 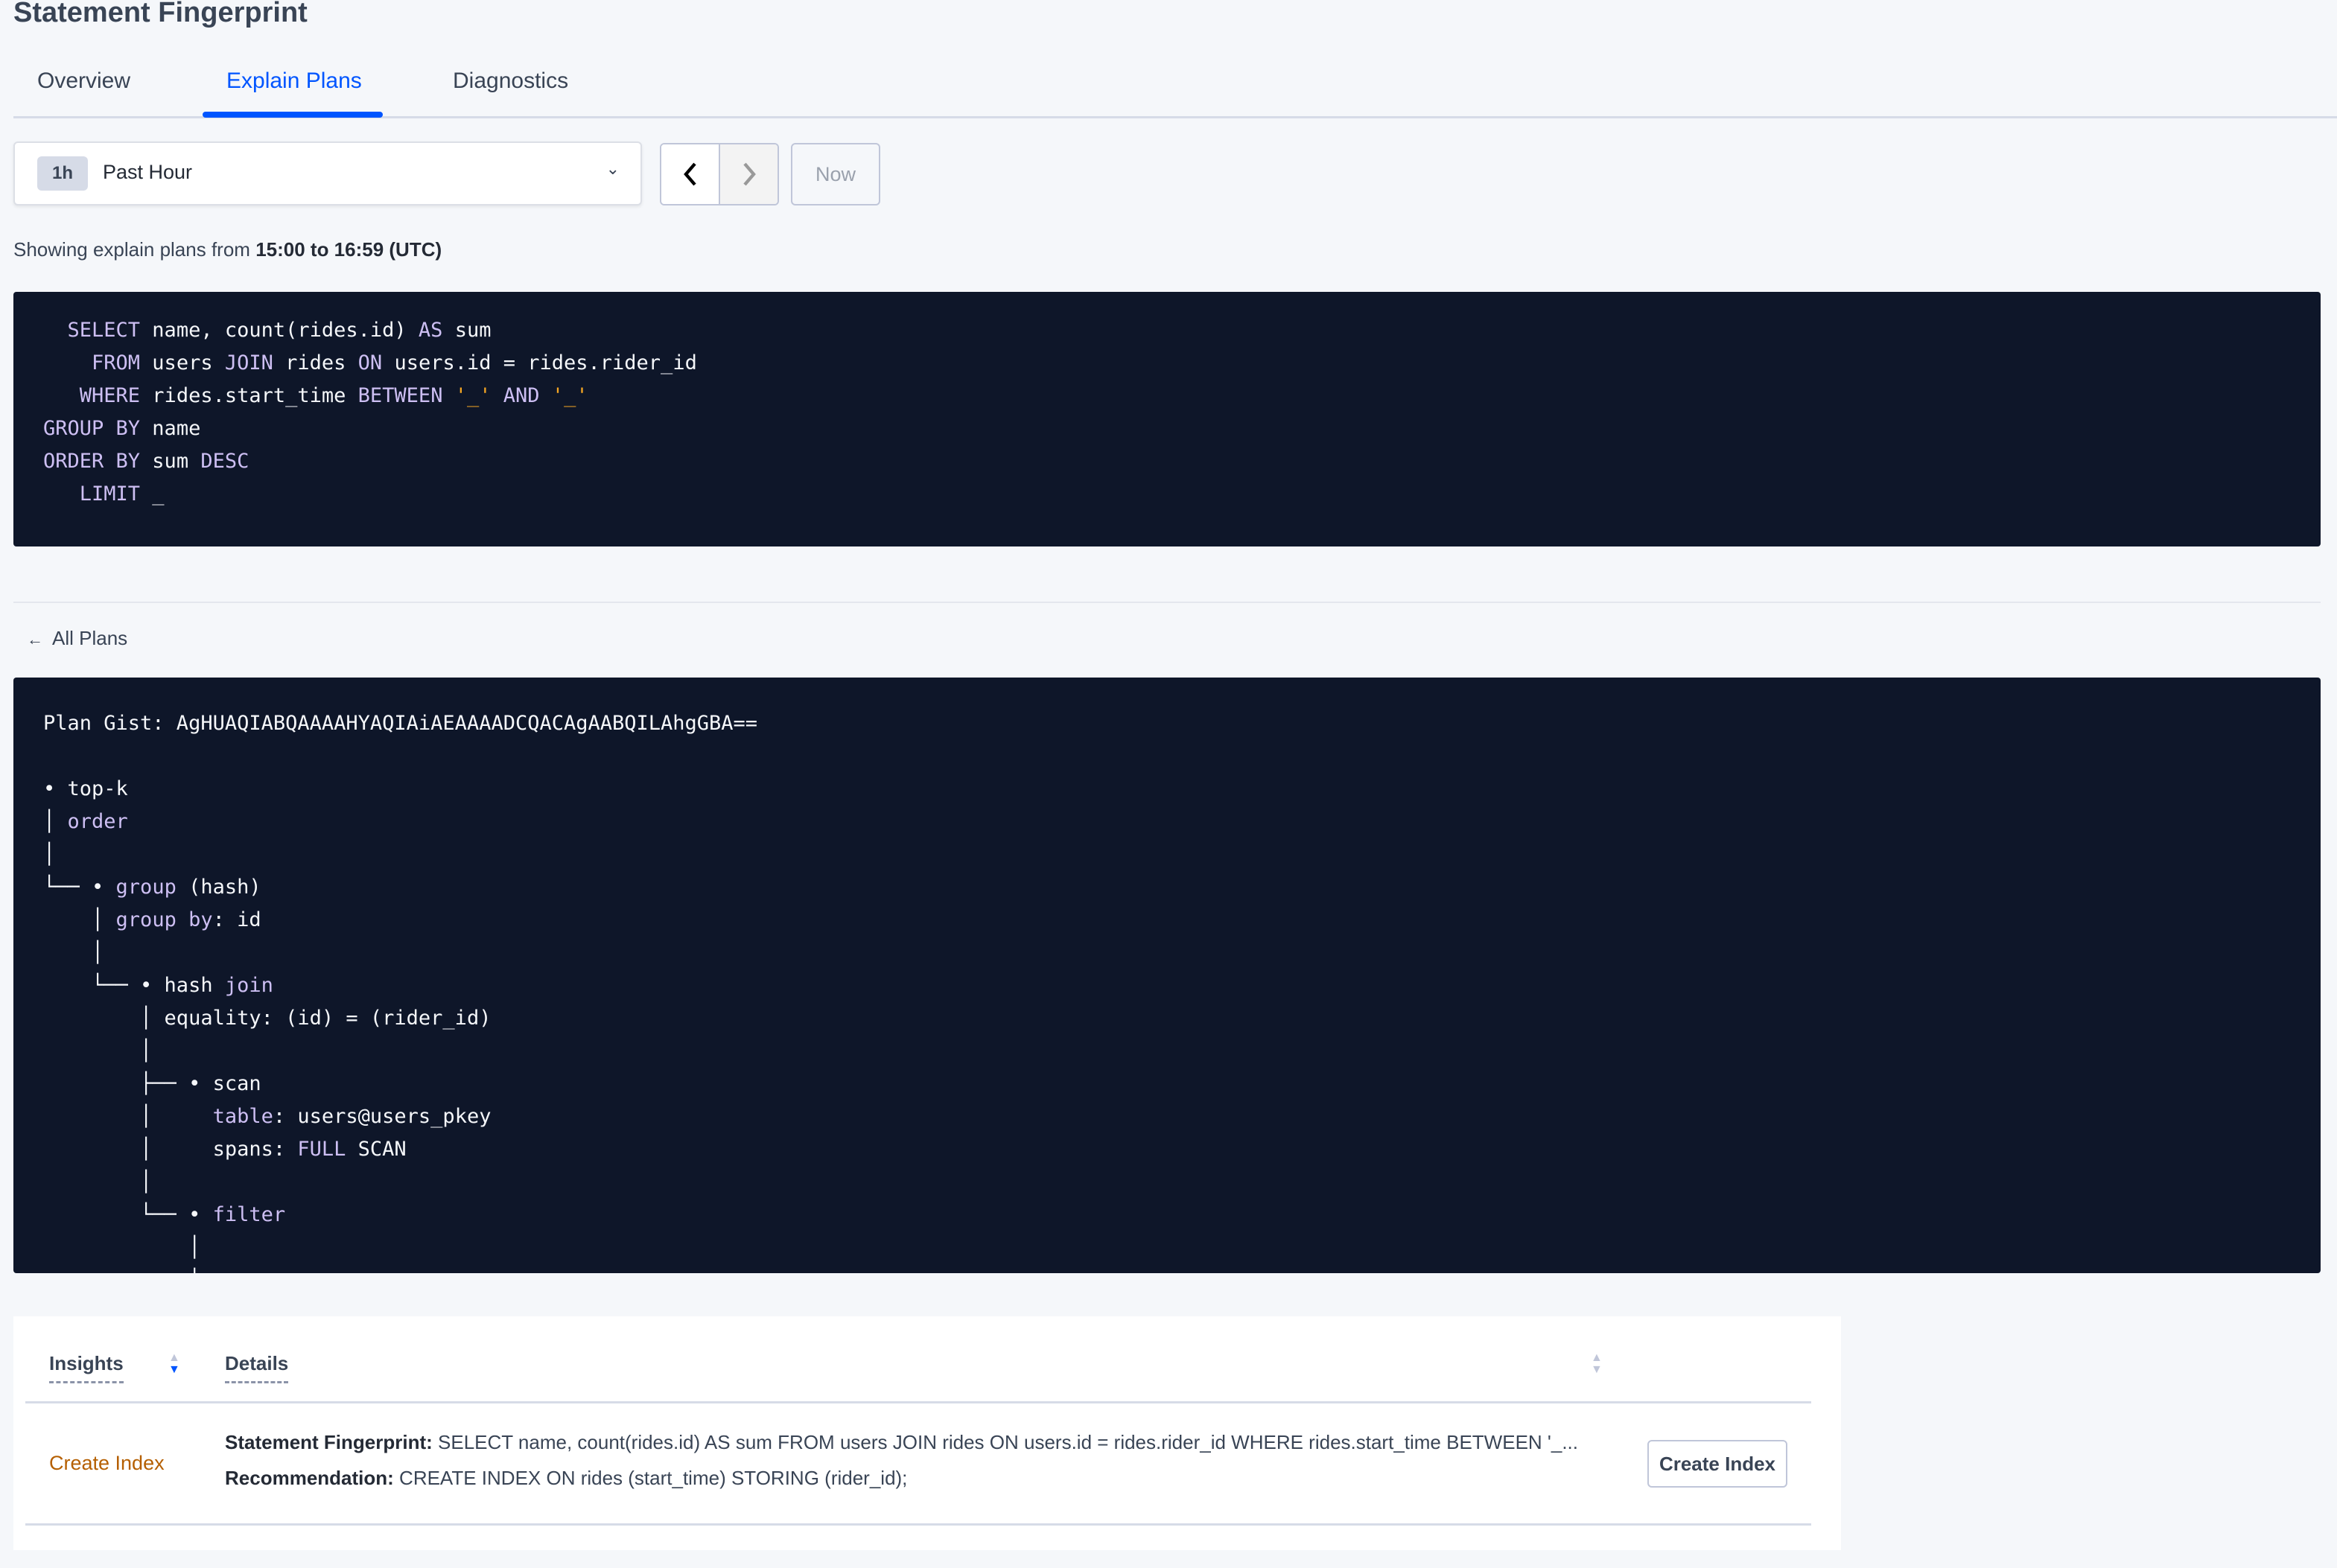 What do you see at coordinates (1167, 602) in the screenshot?
I see `section-divider` at bounding box center [1167, 602].